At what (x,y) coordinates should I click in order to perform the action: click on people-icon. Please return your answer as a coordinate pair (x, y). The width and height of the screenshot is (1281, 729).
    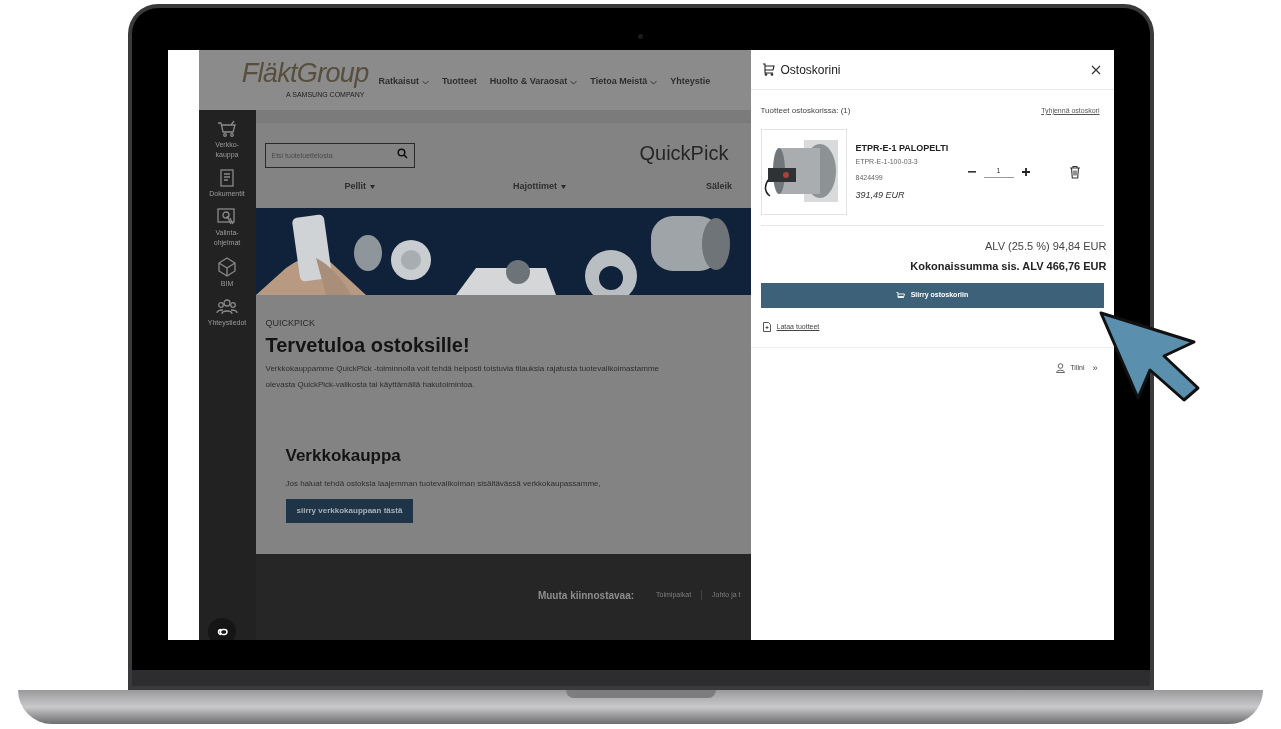
    Looking at the image, I should click on (227, 307).